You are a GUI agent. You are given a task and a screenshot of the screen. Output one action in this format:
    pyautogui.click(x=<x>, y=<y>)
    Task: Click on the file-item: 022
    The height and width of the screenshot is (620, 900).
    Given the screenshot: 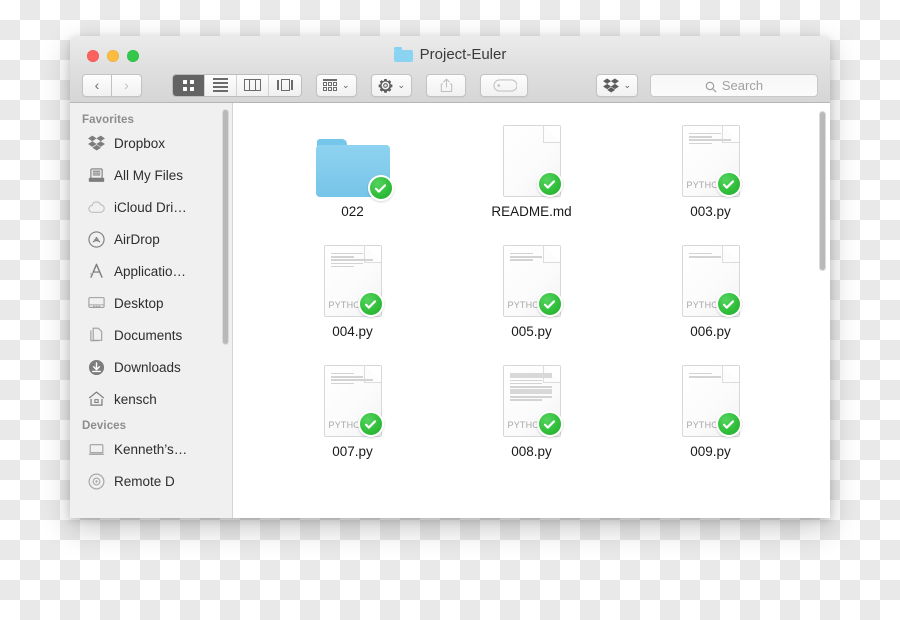 What is the action you would take?
    pyautogui.click(x=352, y=168)
    